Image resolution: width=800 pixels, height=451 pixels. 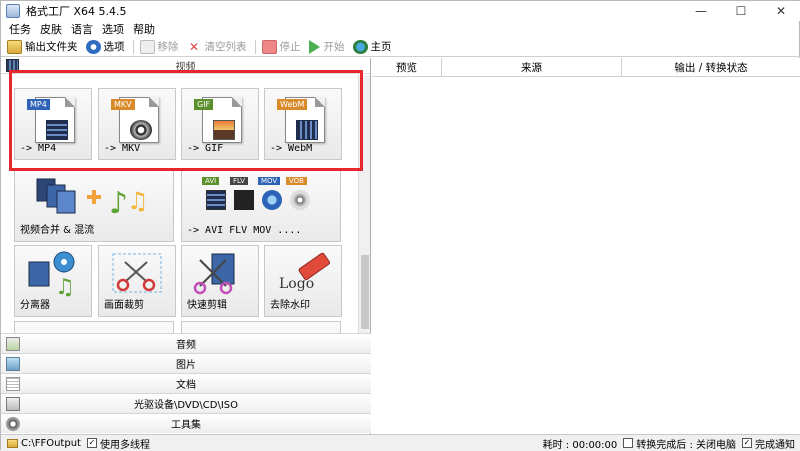 What do you see at coordinates (532, 67) in the screenshot?
I see `column-source: 来源` at bounding box center [532, 67].